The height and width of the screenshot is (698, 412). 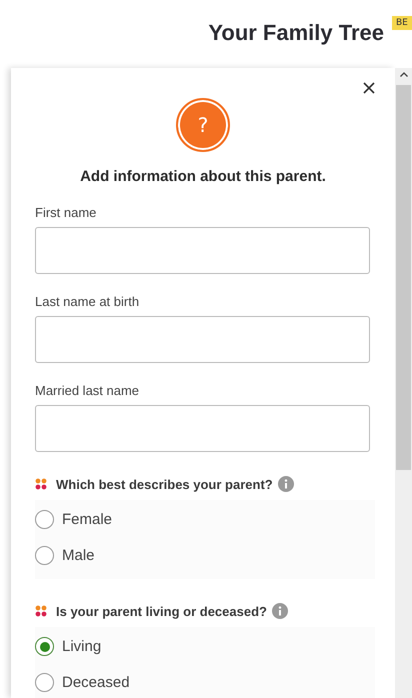 I want to click on field-label: Married last name, so click(x=87, y=390).